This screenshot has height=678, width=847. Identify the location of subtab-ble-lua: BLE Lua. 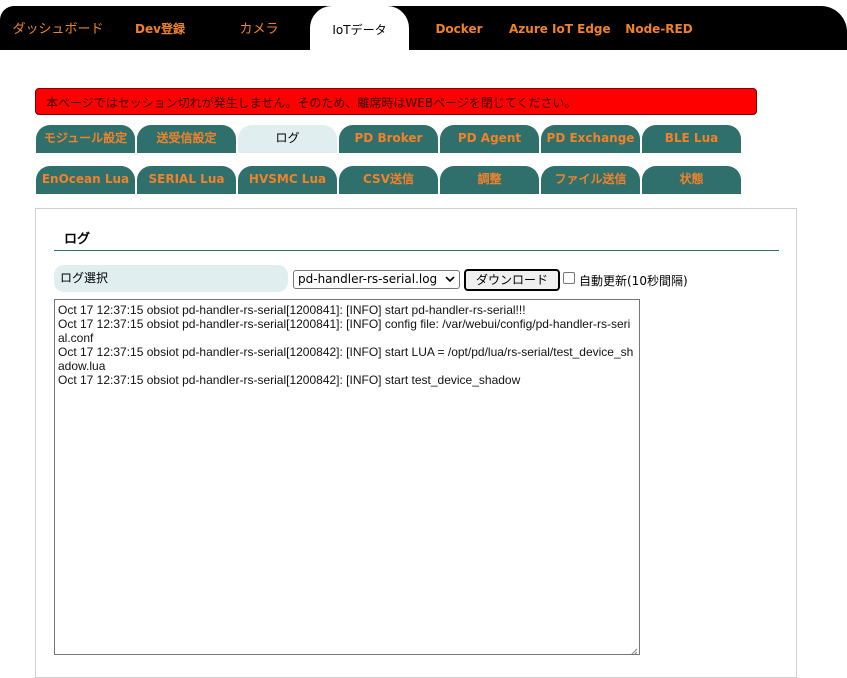
(691, 139).